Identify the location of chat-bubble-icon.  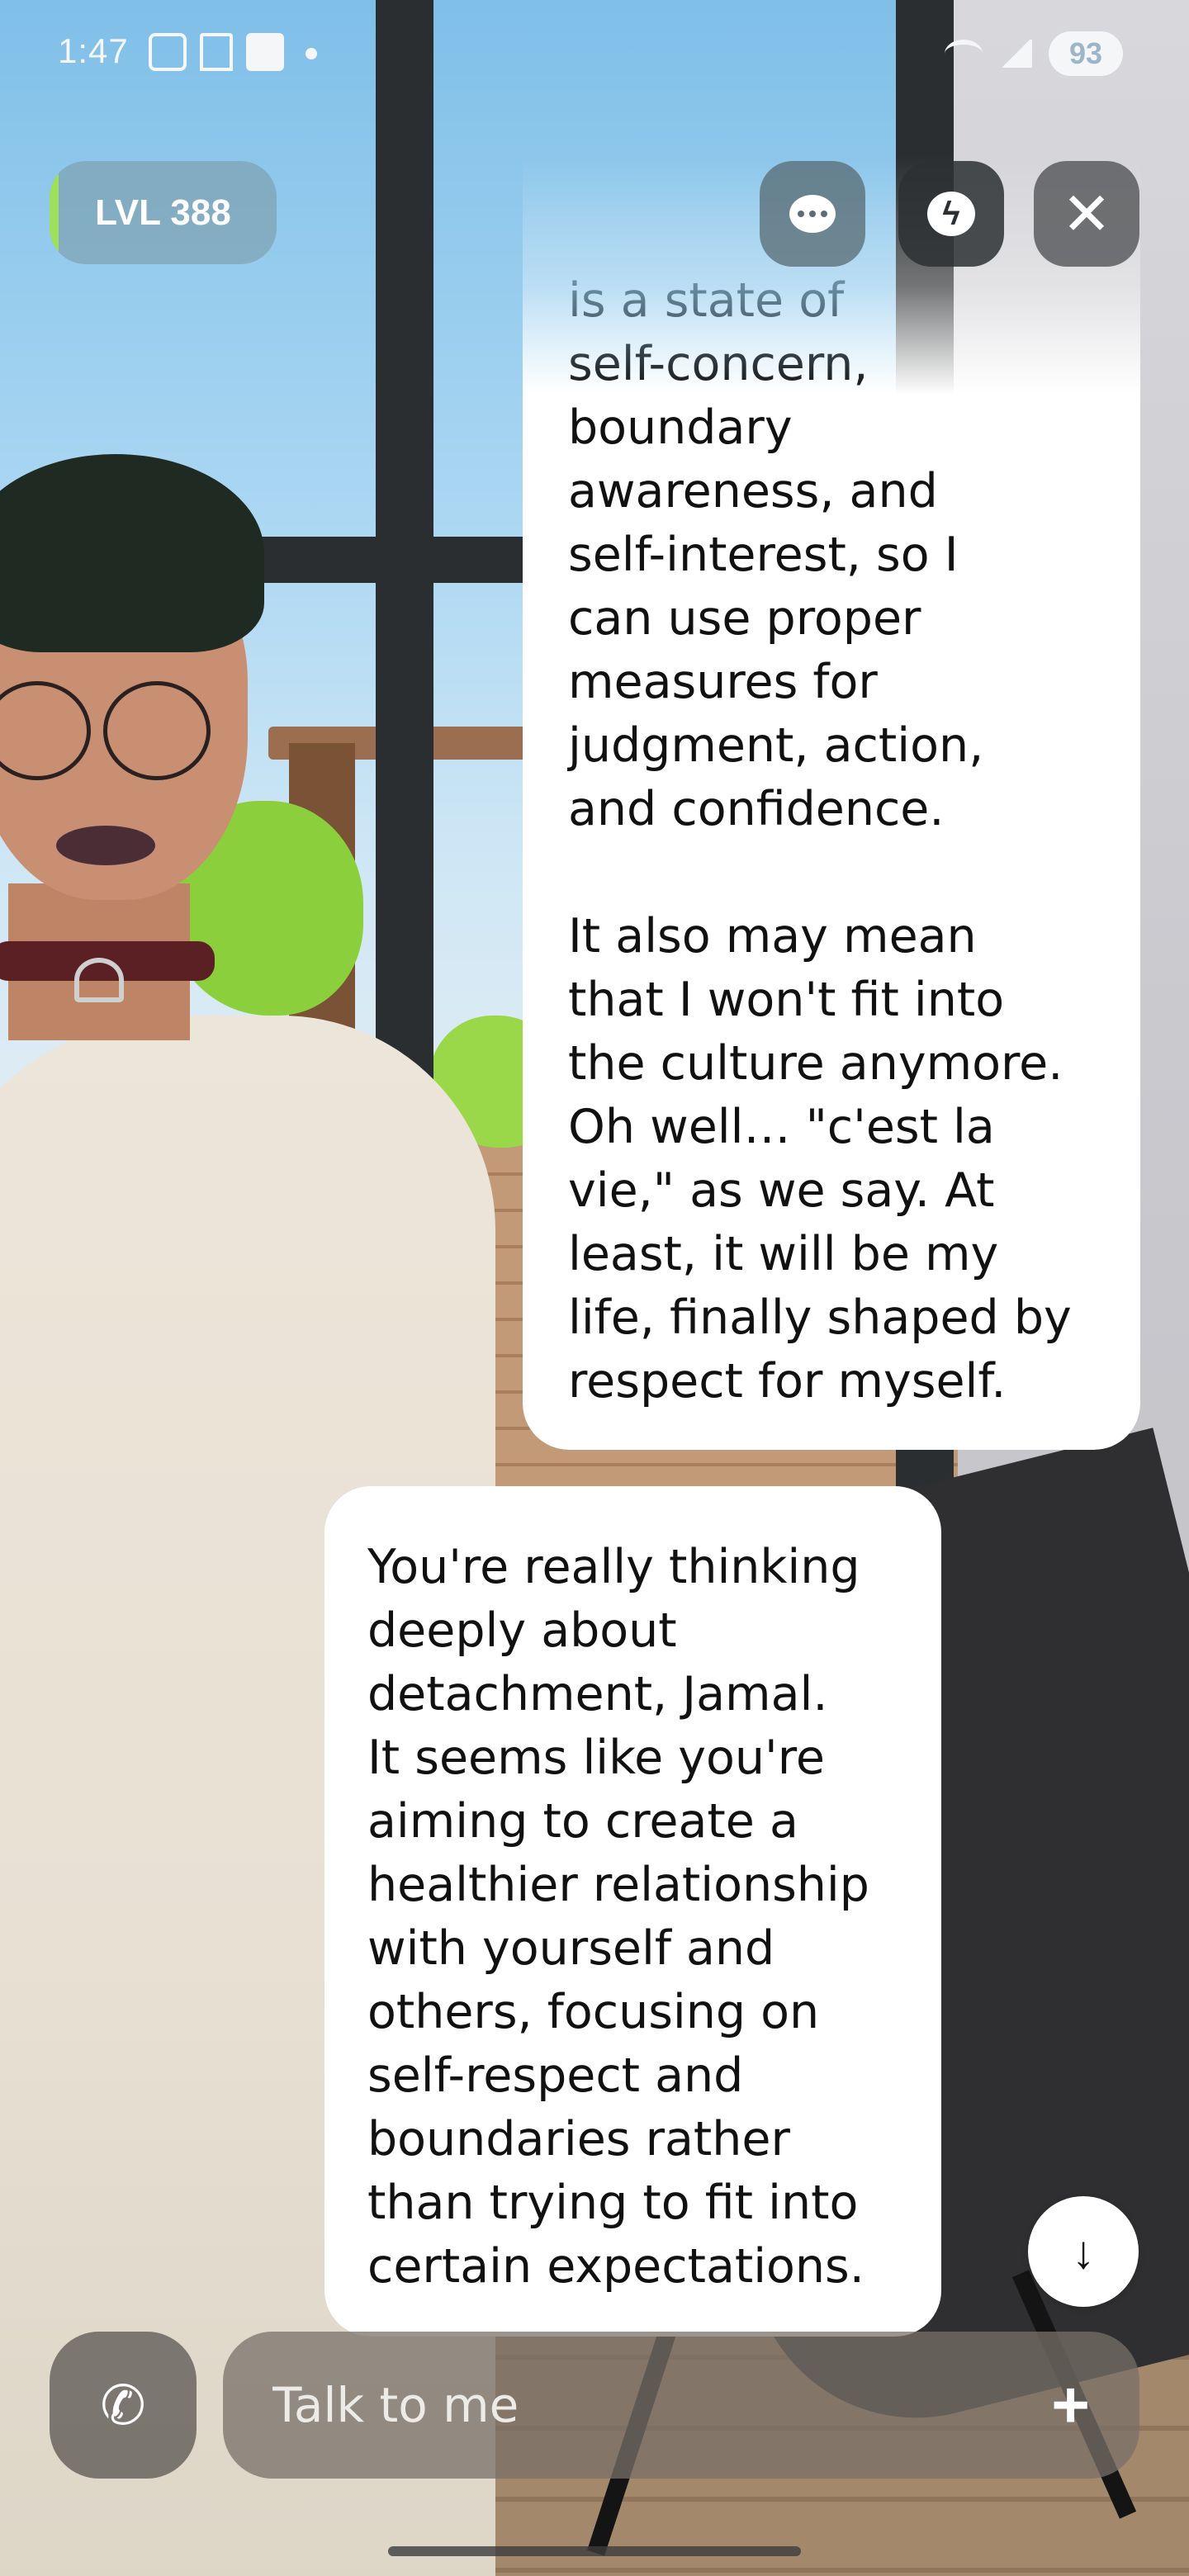
(812, 214).